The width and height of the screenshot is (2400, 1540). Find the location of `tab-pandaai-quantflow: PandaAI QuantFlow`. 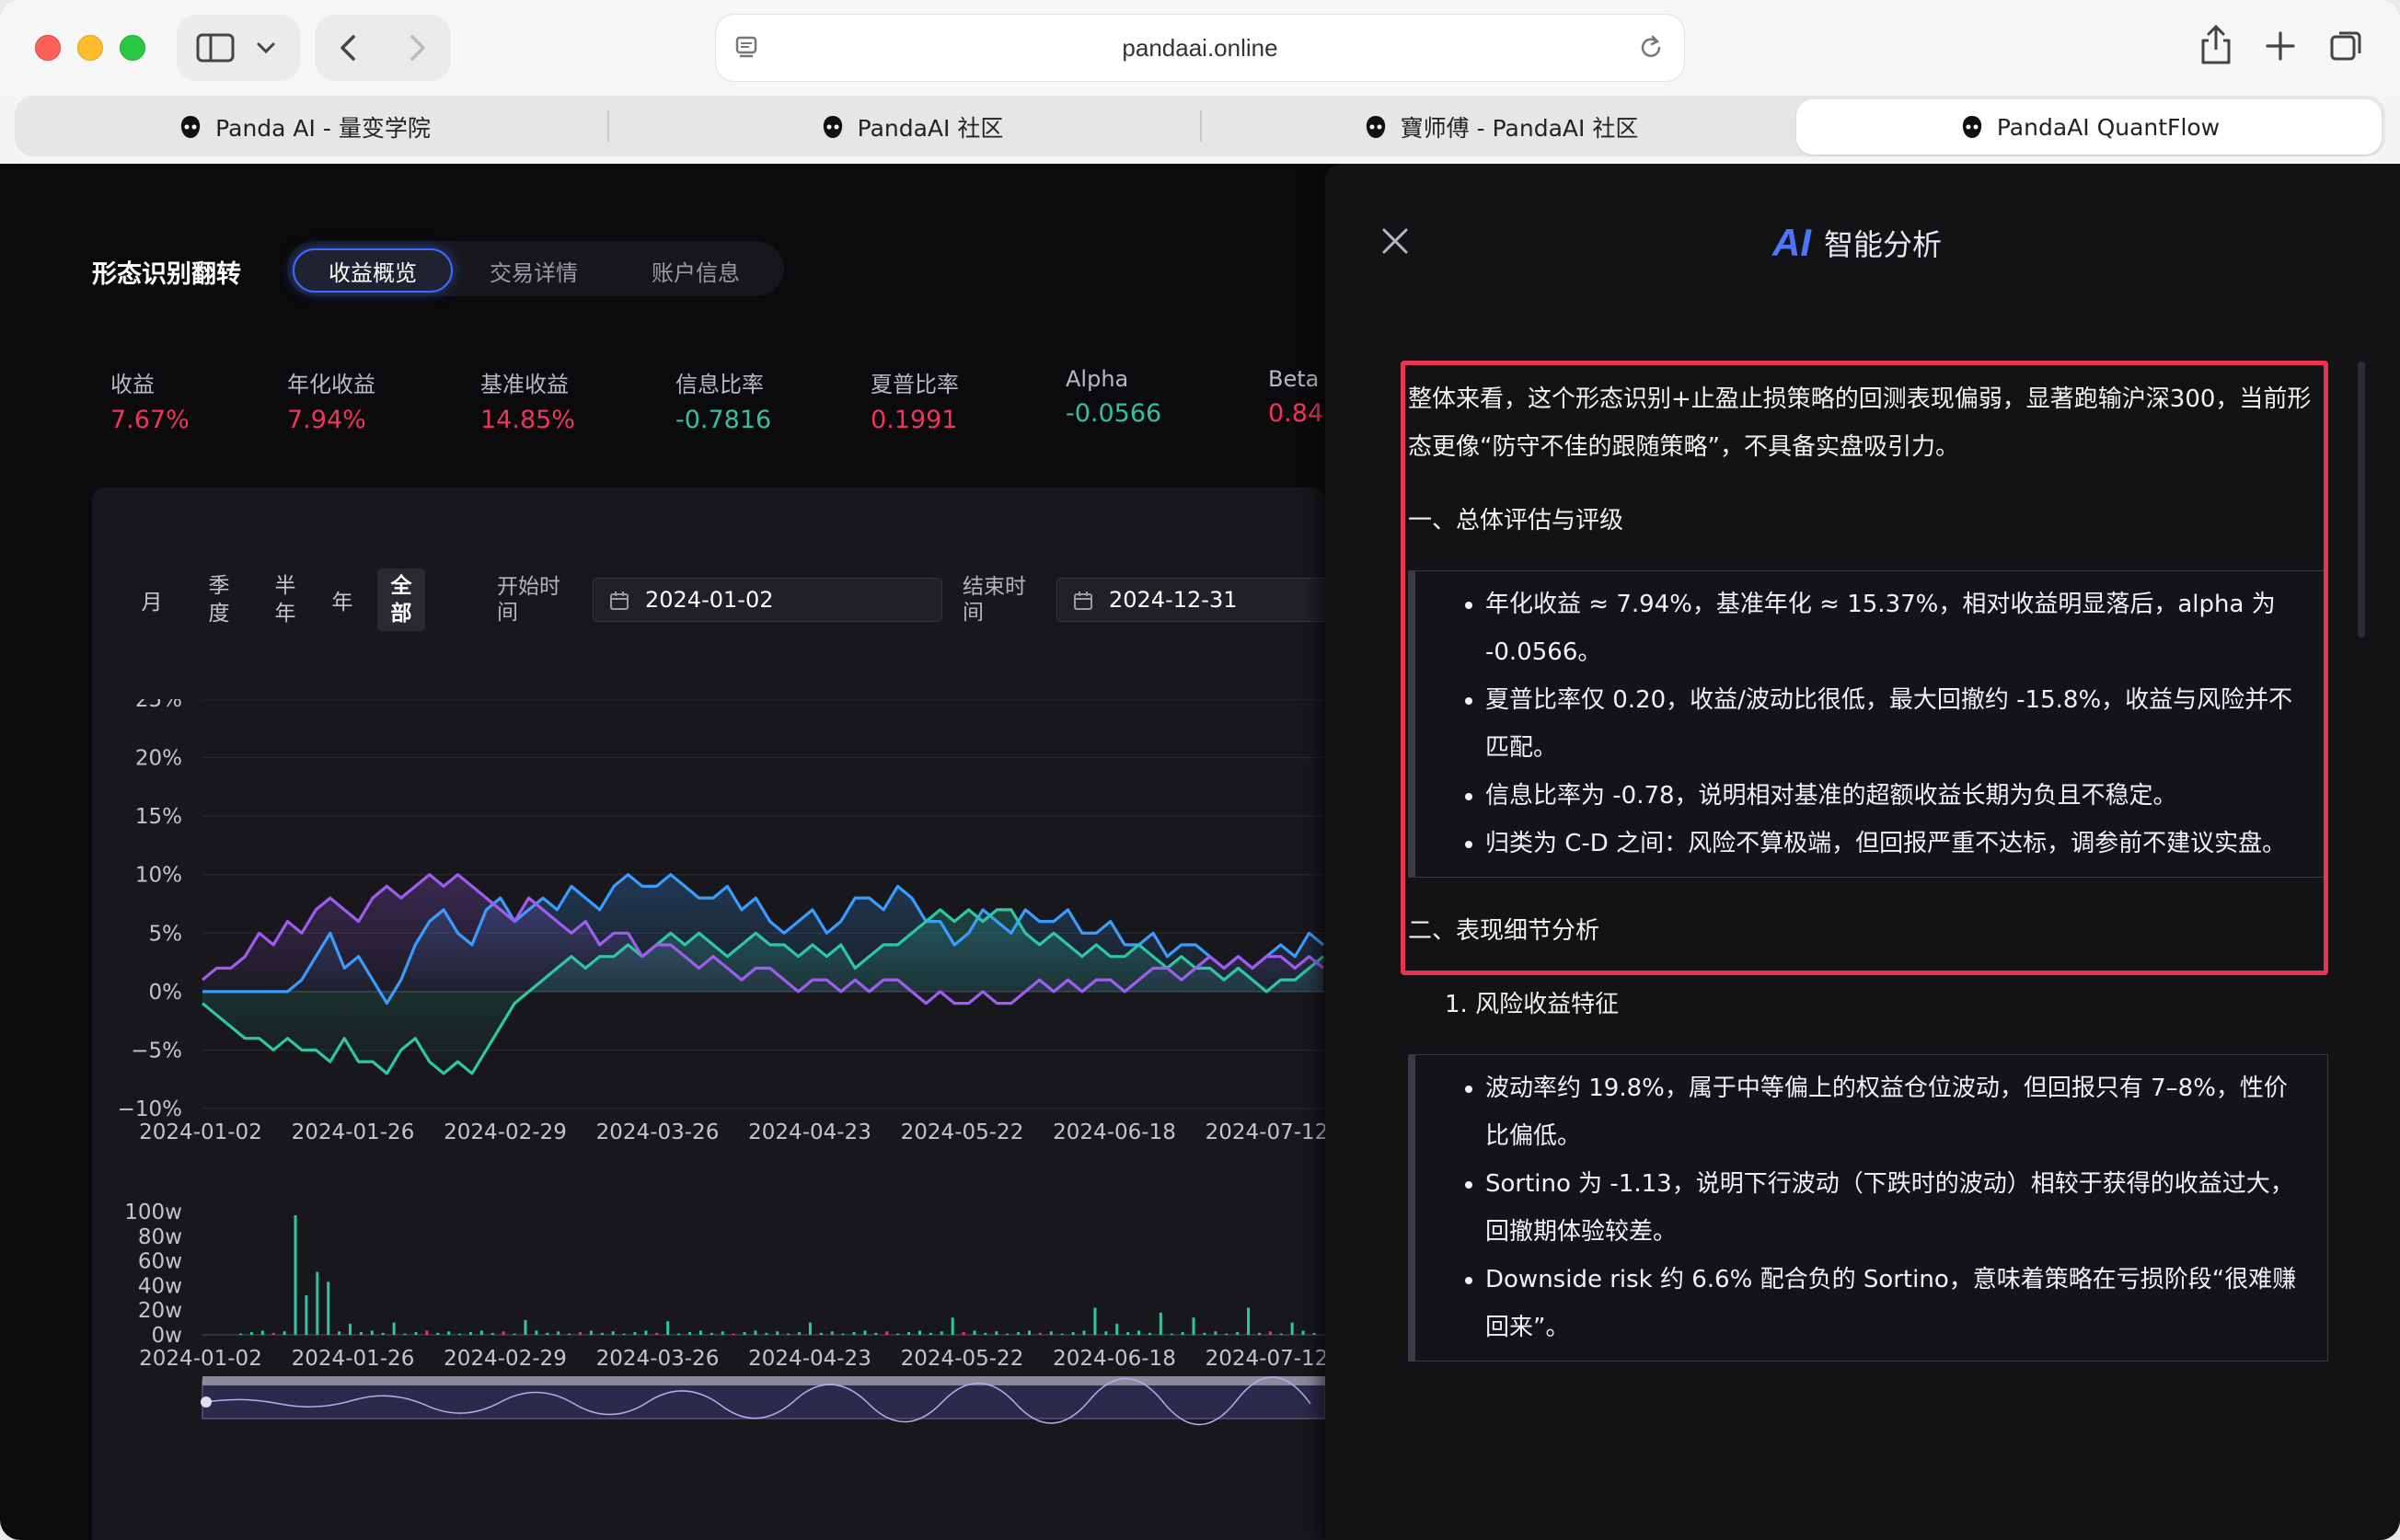

tab-pandaai-quantflow: PandaAI QuantFlow is located at coordinates (2089, 127).